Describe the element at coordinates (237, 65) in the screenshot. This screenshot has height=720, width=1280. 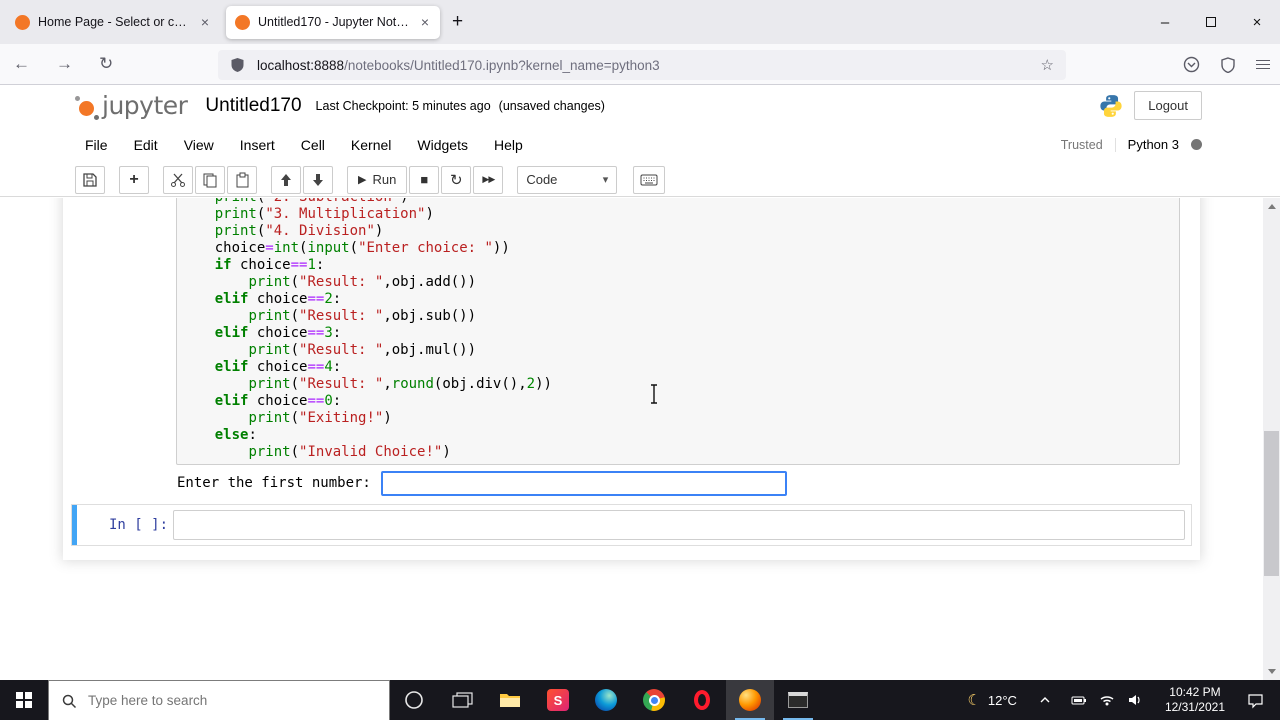
I see `shield-icon` at that location.